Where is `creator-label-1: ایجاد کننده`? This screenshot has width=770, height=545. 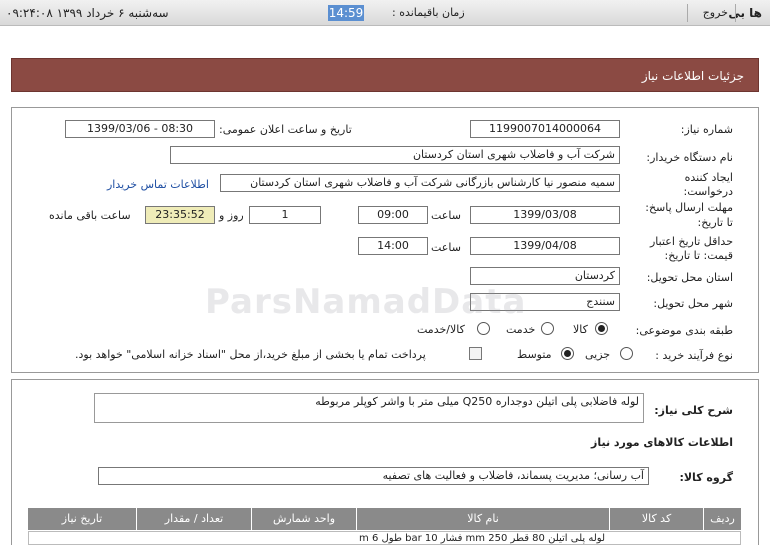
creator-label-1: ایجاد کننده is located at coordinates (708, 177).